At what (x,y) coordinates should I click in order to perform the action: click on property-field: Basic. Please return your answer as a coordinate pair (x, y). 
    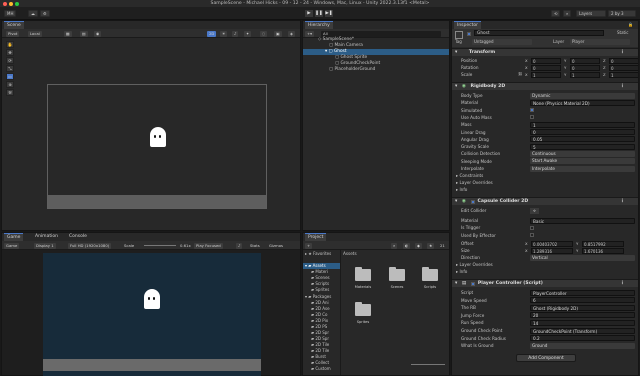
    Looking at the image, I should click on (582, 220).